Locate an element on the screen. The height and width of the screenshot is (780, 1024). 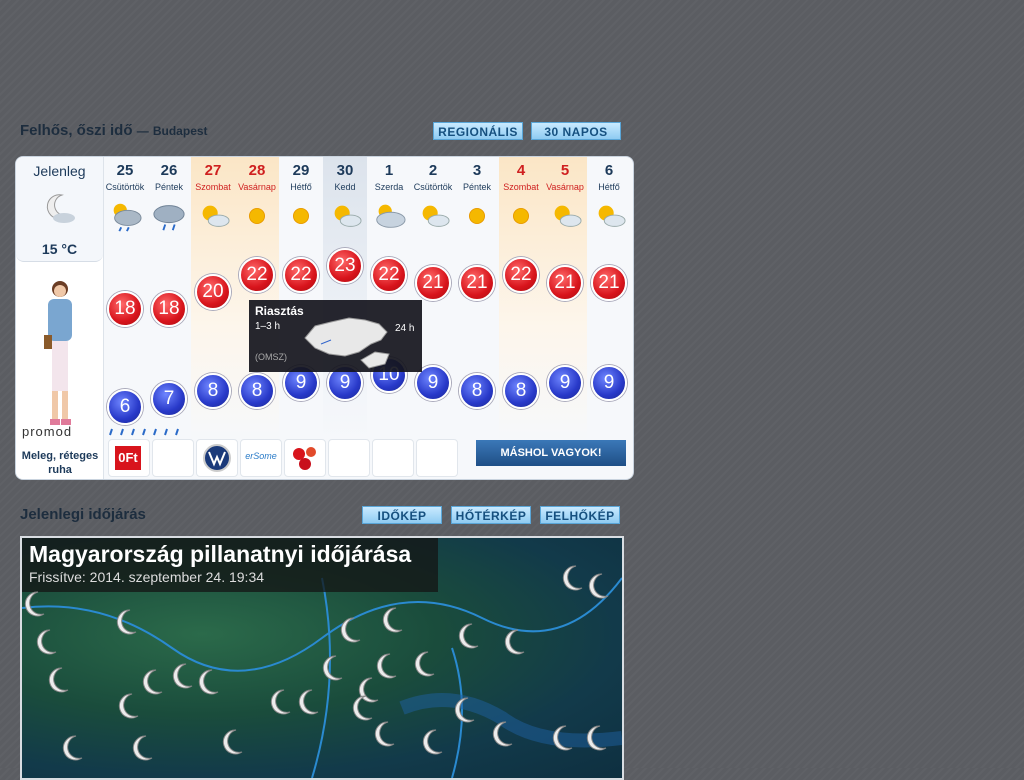
partly-cloudy-icon is located at coordinates (391, 216).